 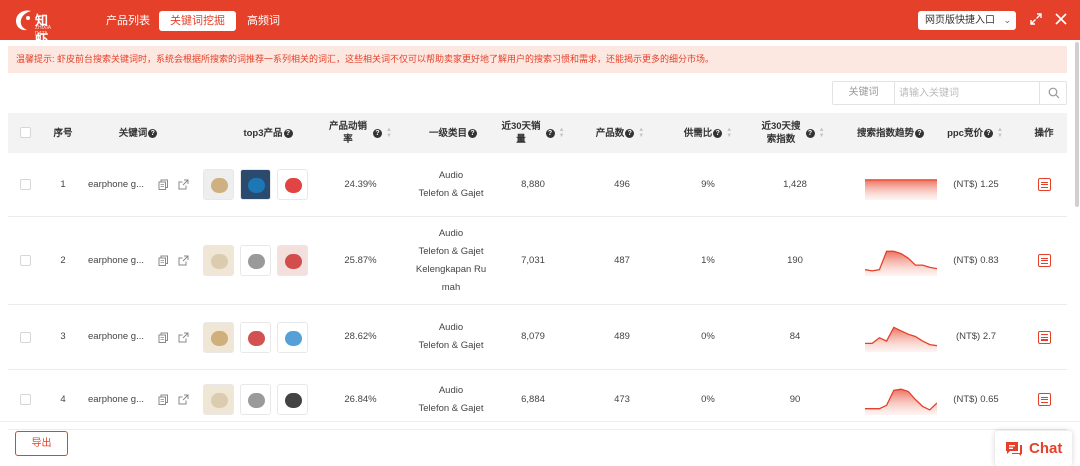 What do you see at coordinates (965, 133) in the screenshot?
I see `col-ppc-label: ppc竞价` at bounding box center [965, 133].